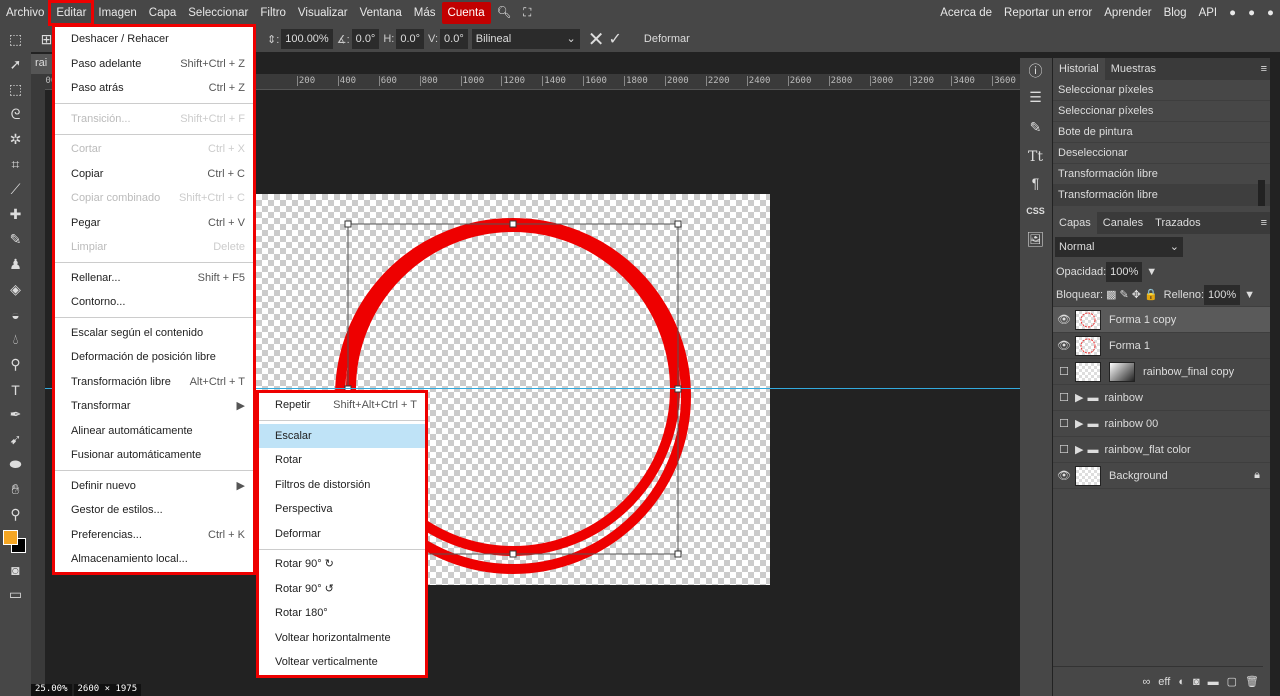 This screenshot has height=696, width=1280. I want to click on foreground-color, so click(10, 537).